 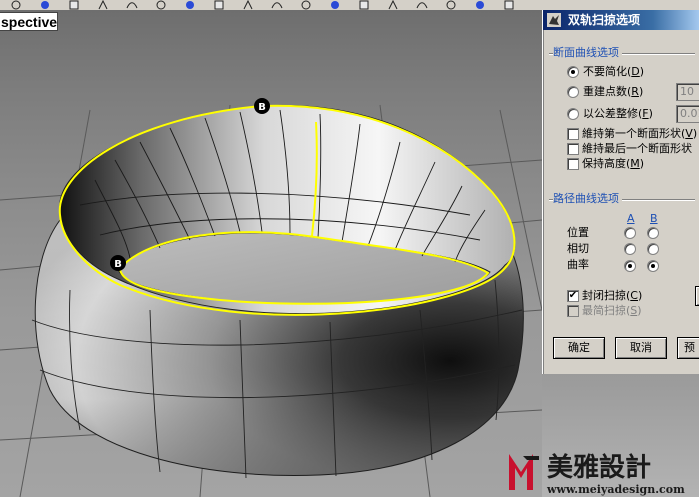 What do you see at coordinates (578, 232) in the screenshot?
I see `label-position: 位置` at bounding box center [578, 232].